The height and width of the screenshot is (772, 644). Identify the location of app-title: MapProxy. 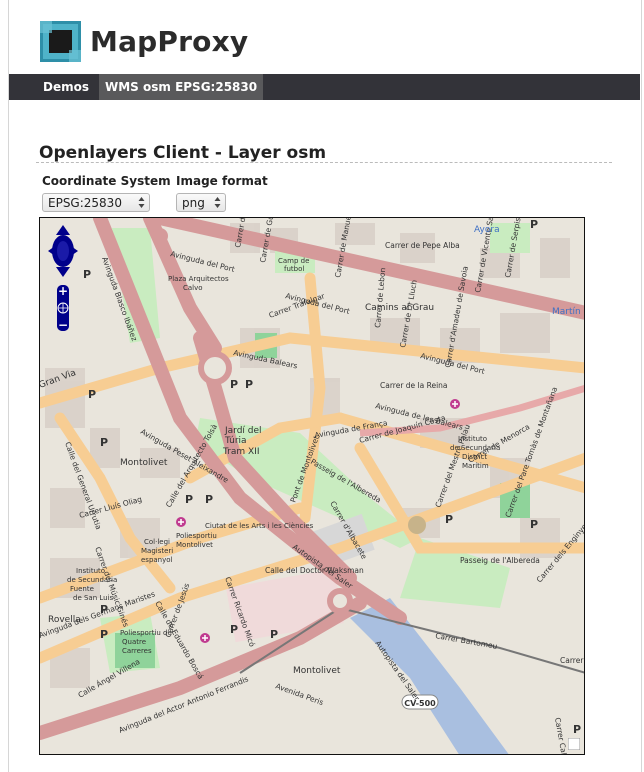
(169, 41).